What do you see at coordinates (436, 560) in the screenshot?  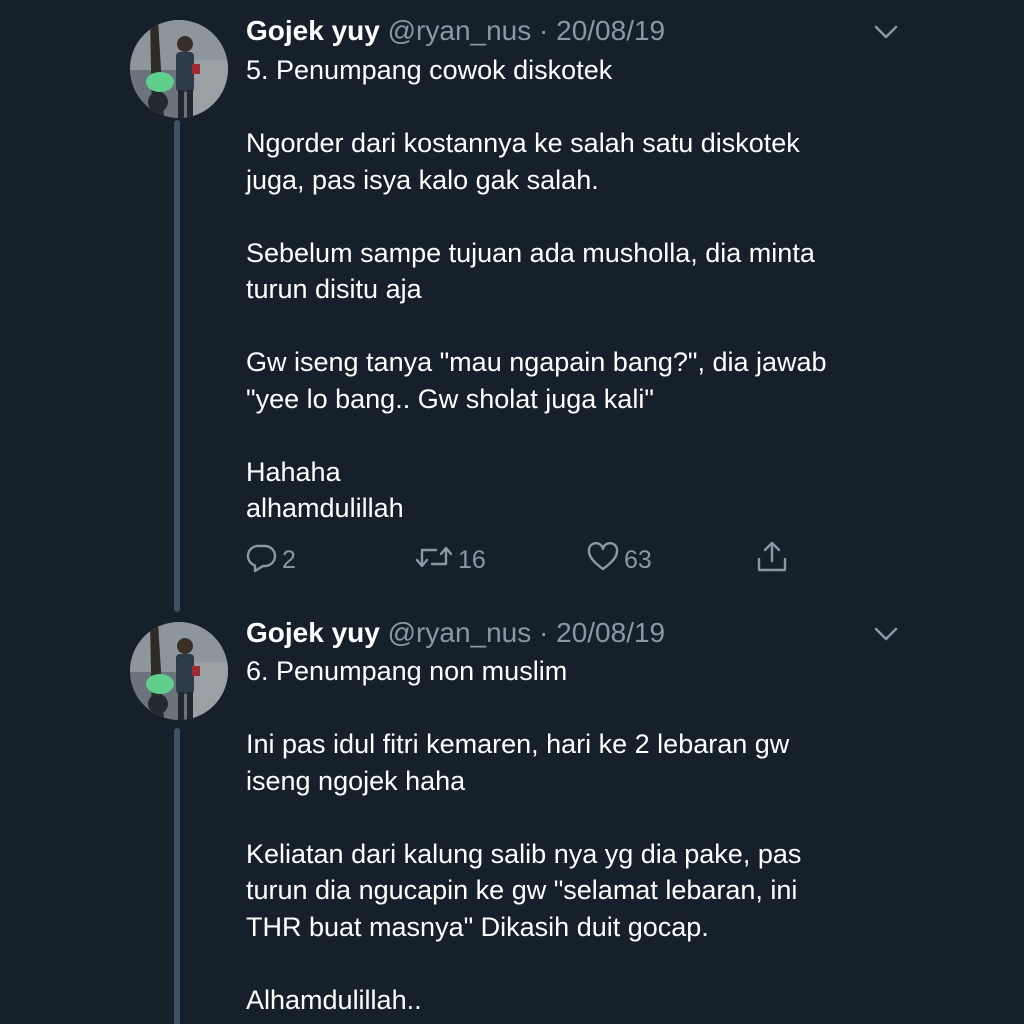 I see `retweet-icon` at bounding box center [436, 560].